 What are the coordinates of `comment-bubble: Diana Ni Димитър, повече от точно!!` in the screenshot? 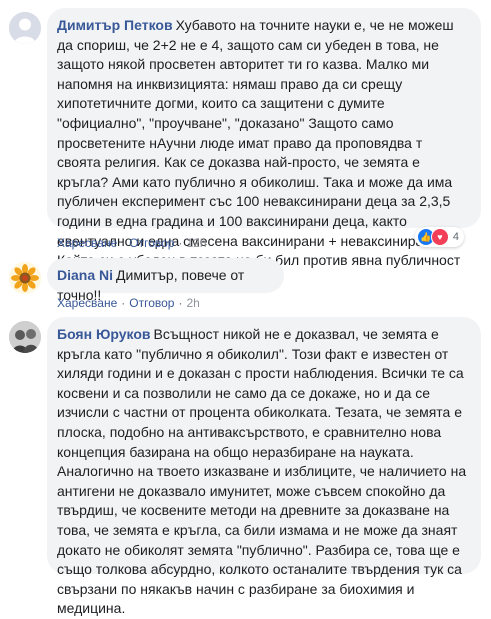 It's located at (165, 280).